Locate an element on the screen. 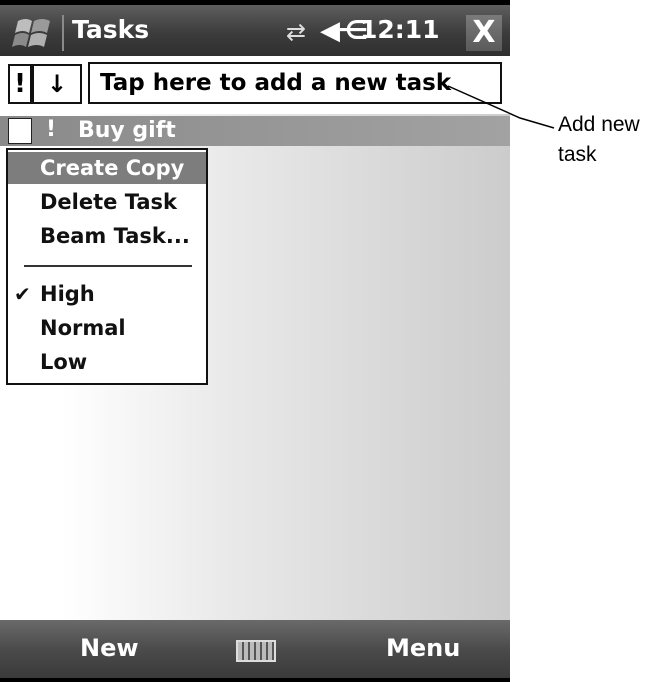  callout-add-new-task: Add new task is located at coordinates (599, 139).